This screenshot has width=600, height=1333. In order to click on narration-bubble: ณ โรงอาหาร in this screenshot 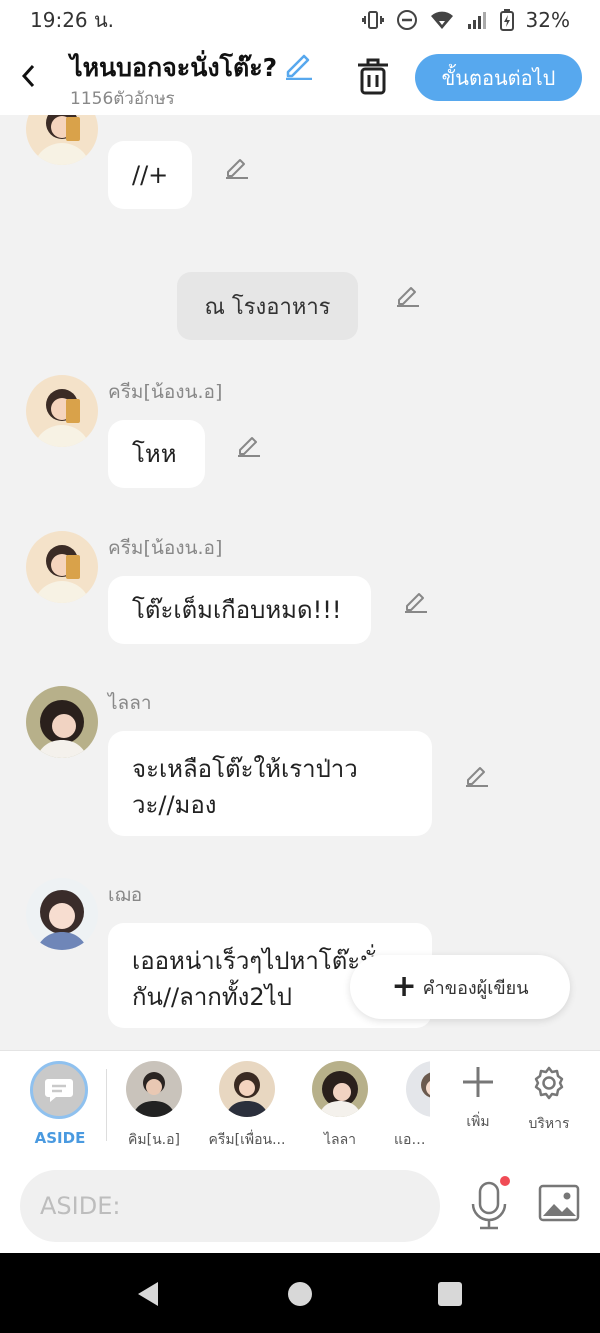, I will do `click(267, 306)`.